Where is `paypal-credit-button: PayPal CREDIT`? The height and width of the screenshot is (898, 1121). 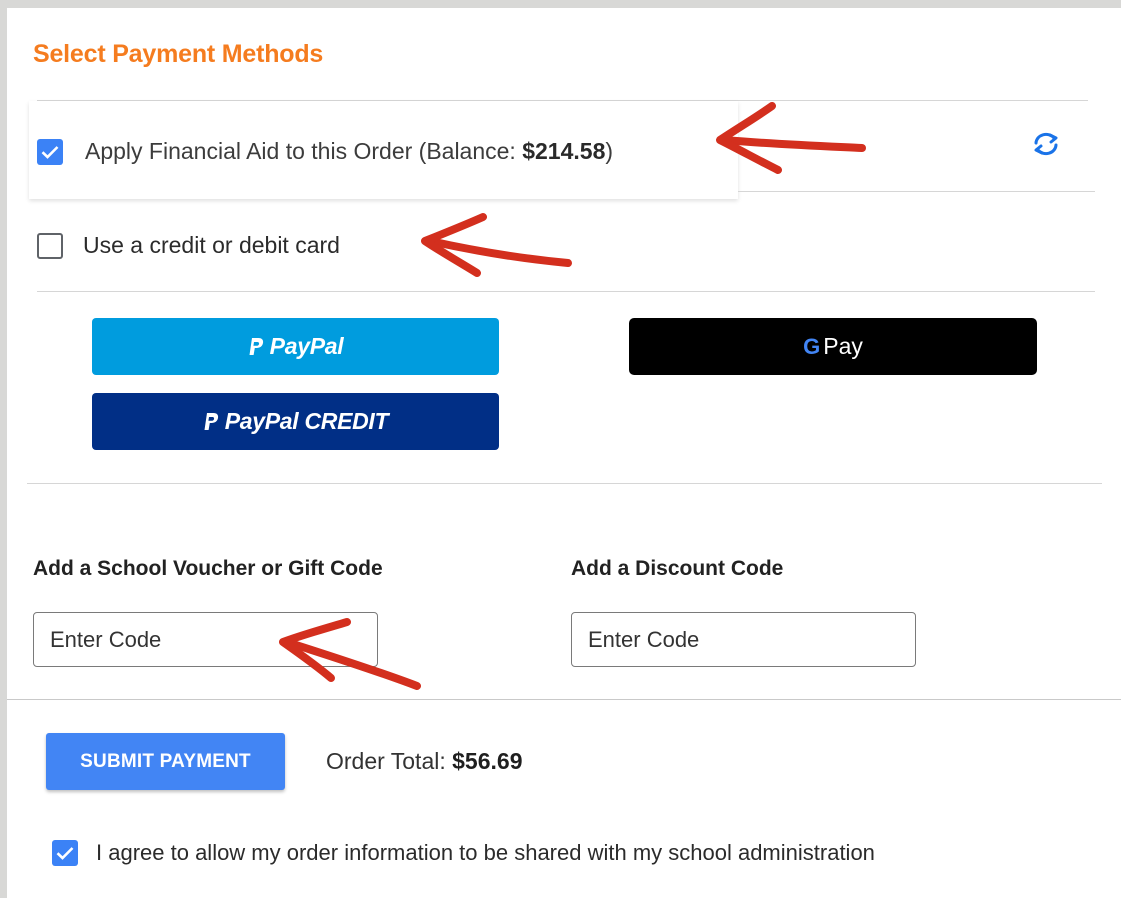 paypal-credit-button: PayPal CREDIT is located at coordinates (295, 421).